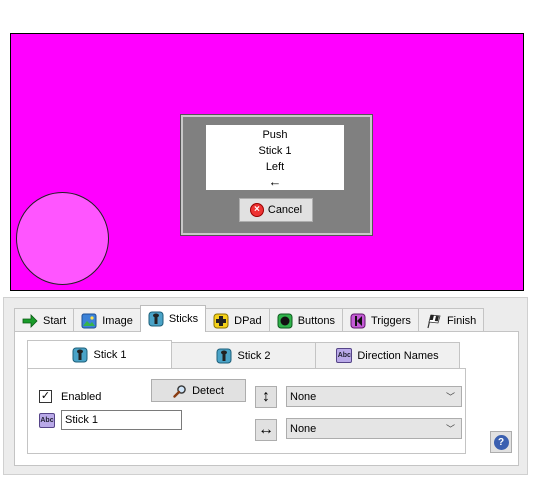  What do you see at coordinates (89, 320) in the screenshot?
I see `image-icon` at bounding box center [89, 320].